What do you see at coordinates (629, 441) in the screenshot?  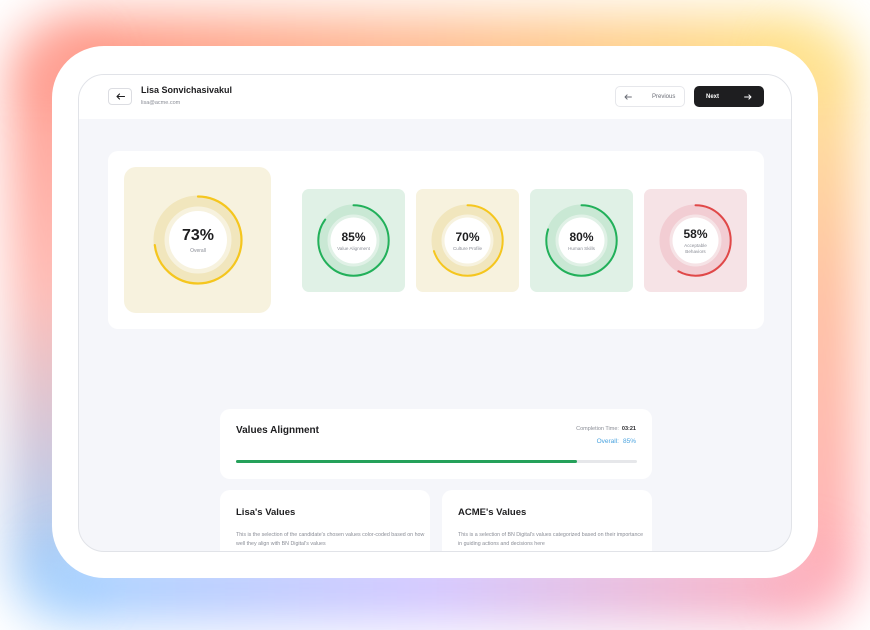 I see `overall-value: 85%` at bounding box center [629, 441].